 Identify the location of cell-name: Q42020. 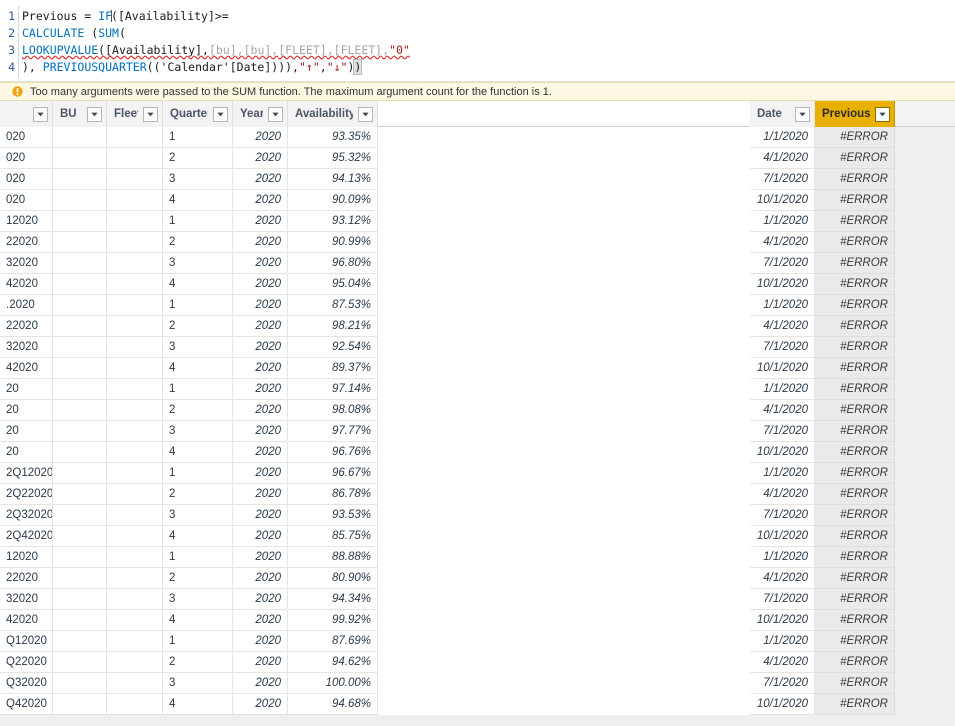
(26, 704).